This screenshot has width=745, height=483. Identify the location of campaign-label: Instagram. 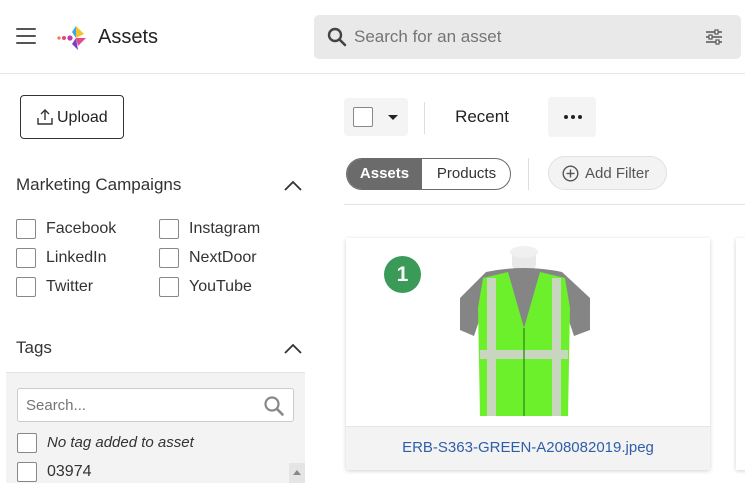
(225, 228).